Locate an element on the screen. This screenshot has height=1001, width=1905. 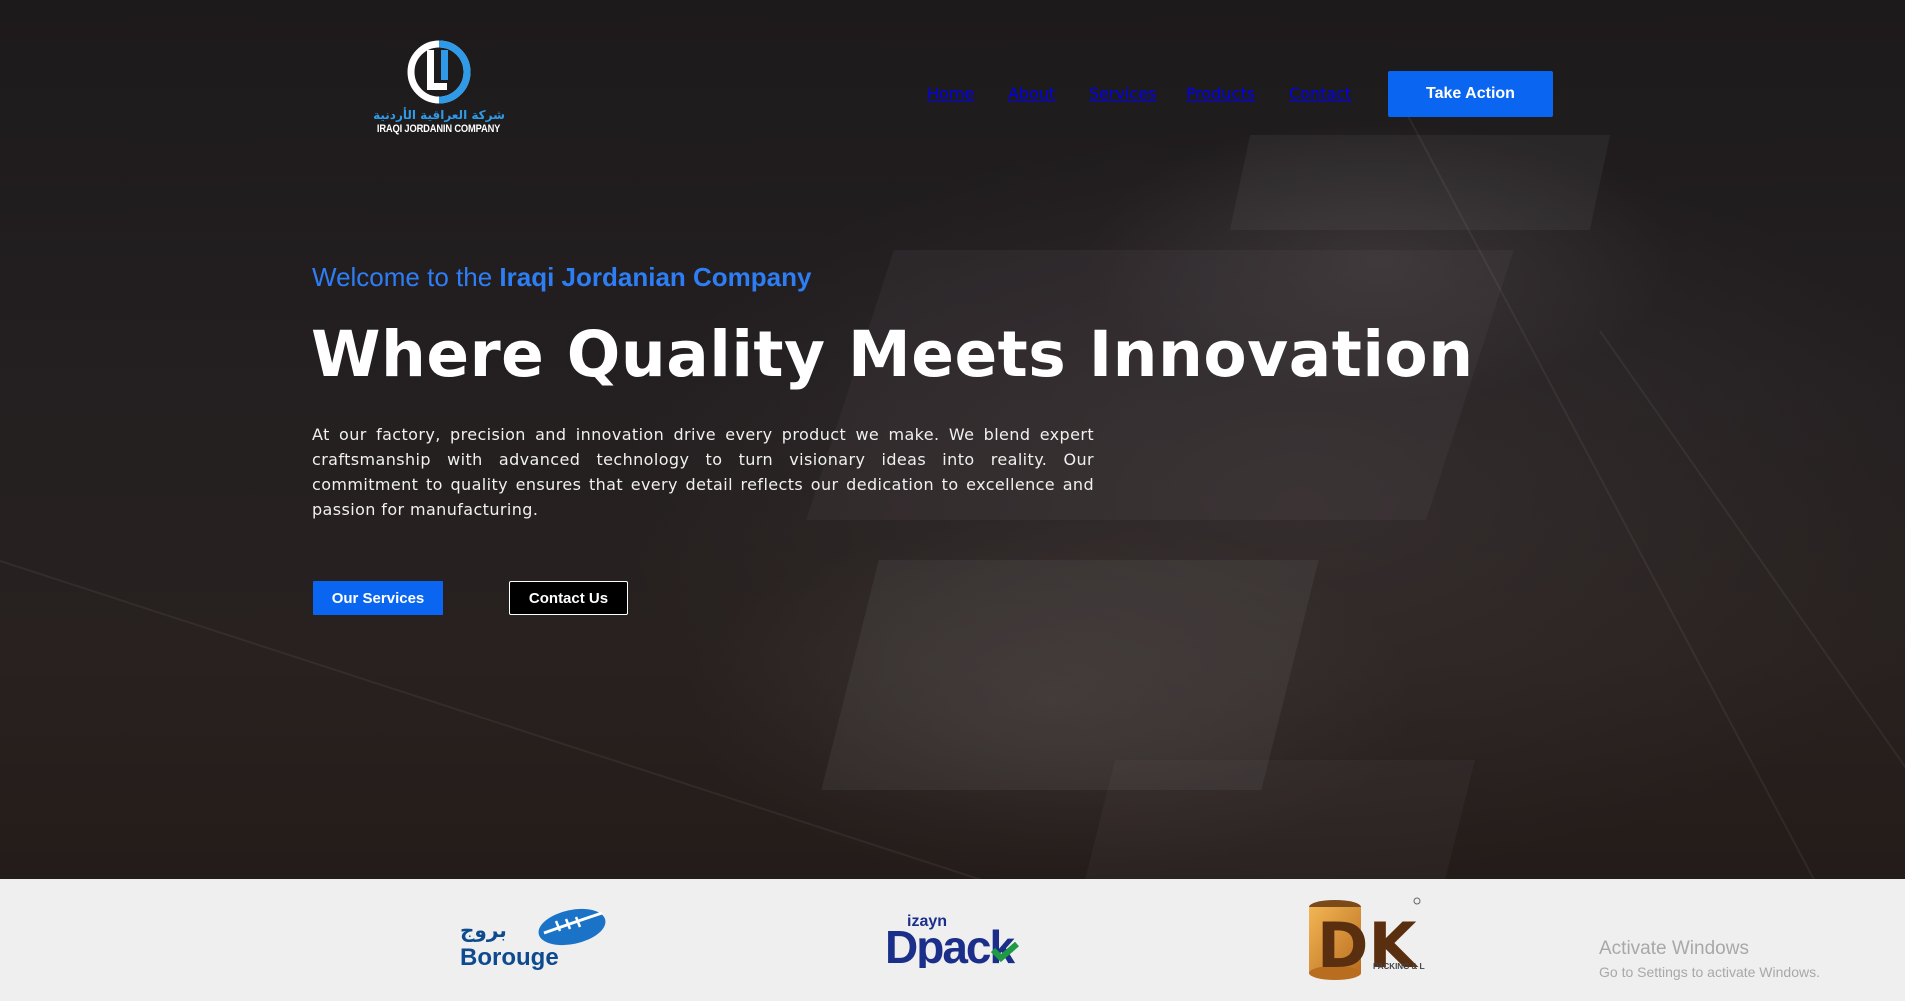
borouge-arabic: بروج is located at coordinates (483, 930).